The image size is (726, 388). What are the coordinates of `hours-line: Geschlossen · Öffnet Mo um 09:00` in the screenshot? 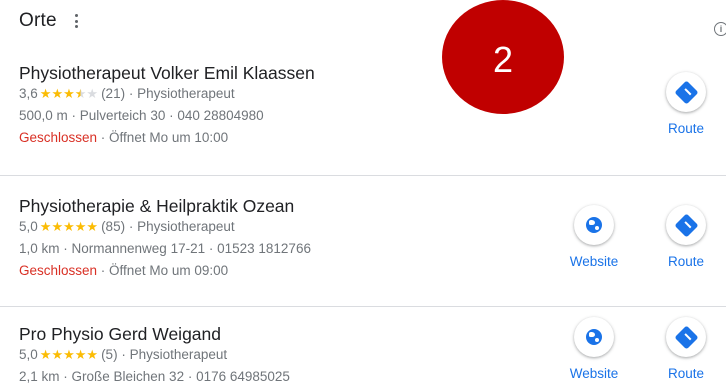 It's located at (165, 271).